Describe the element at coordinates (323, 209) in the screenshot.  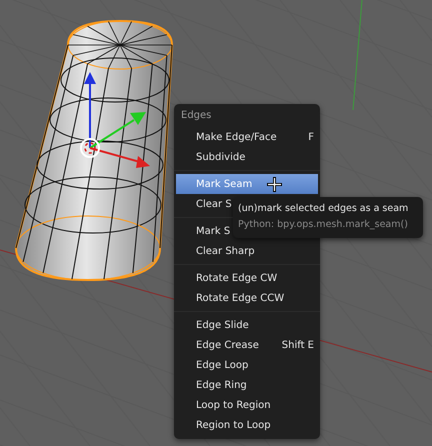
I see `tooltip-description: (un)mark selected edges as a seam` at that location.